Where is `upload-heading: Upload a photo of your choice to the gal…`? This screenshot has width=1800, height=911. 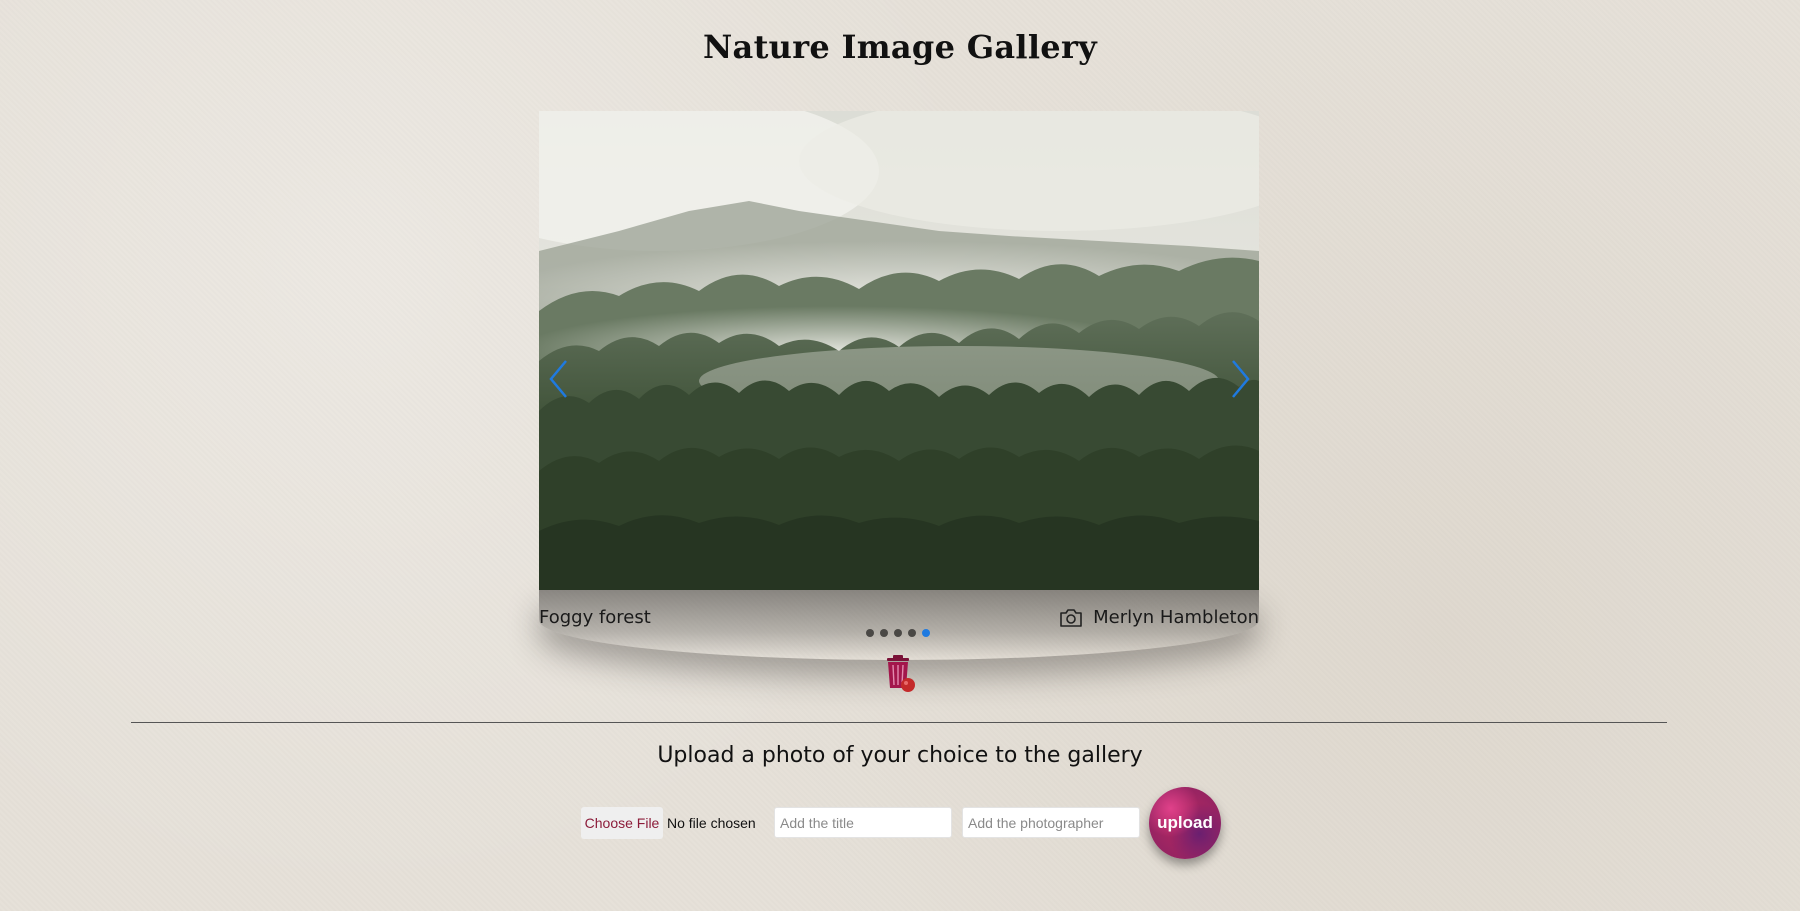
upload-heading: Upload a photo of your choice to the gal… is located at coordinates (900, 755).